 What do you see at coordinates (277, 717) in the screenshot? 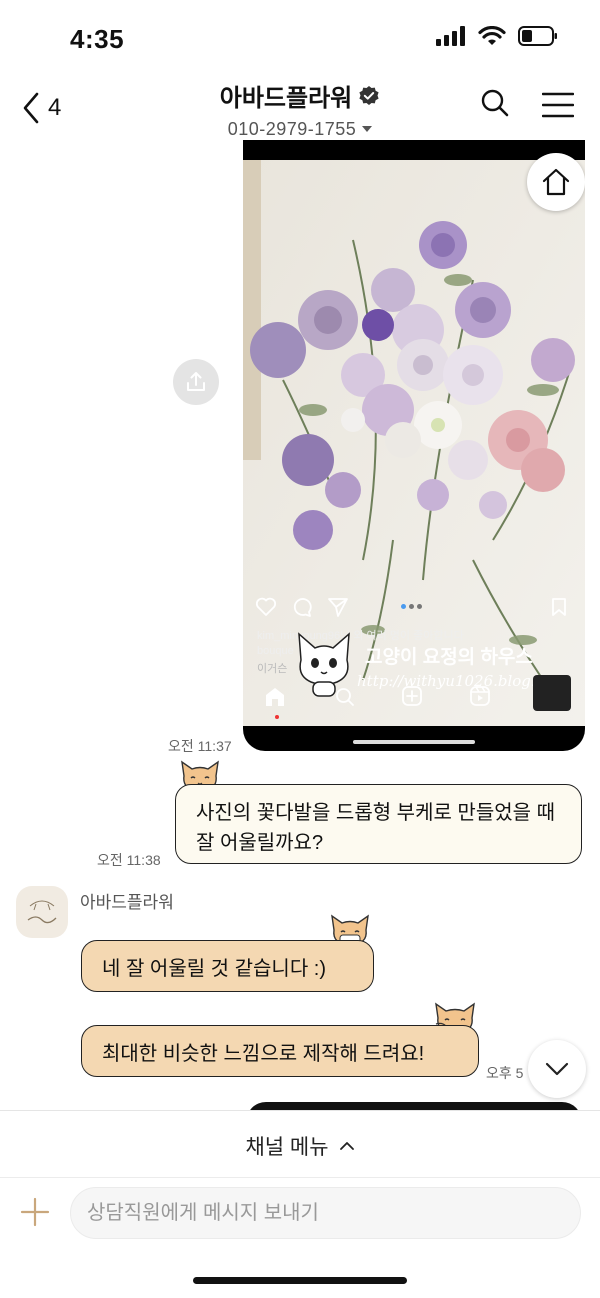
I see `notification-dot` at bounding box center [277, 717].